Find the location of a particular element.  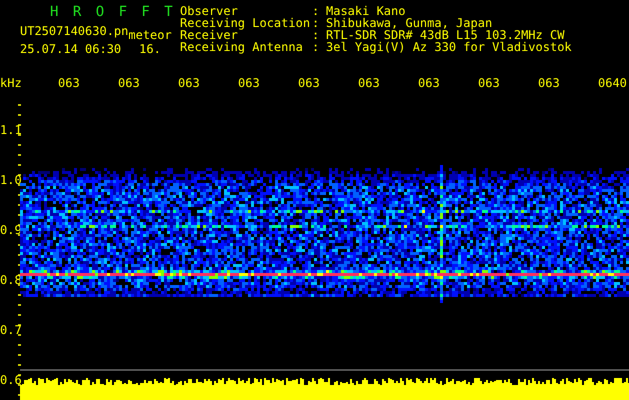

frequency-label: 1.0 is located at coordinates (11, 180).